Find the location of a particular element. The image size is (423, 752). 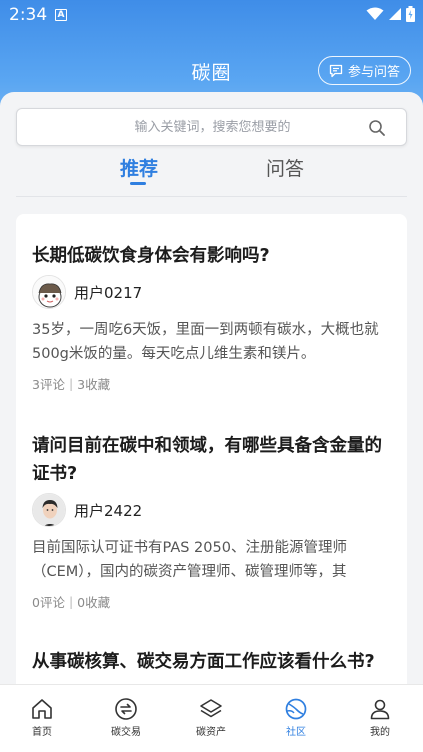

planet-icon is located at coordinates (296, 709).